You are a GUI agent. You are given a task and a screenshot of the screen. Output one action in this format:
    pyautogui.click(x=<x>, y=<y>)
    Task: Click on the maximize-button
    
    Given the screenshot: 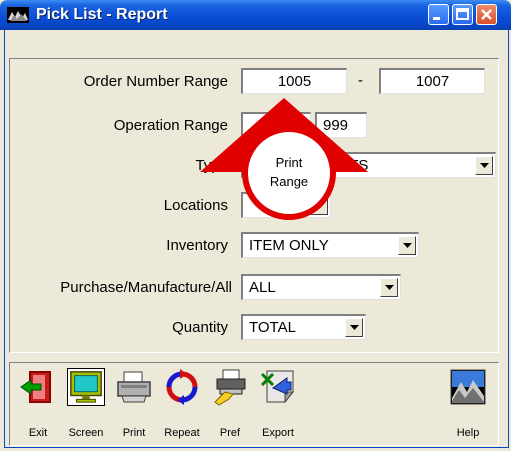 What is the action you would take?
    pyautogui.click(x=462, y=14)
    